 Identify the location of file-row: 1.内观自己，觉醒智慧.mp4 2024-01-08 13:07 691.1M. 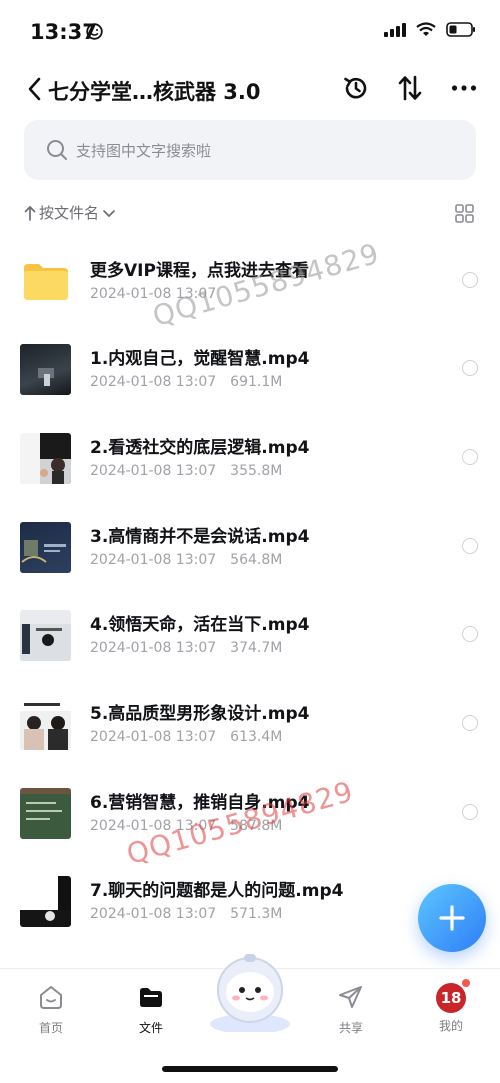
(250, 374).